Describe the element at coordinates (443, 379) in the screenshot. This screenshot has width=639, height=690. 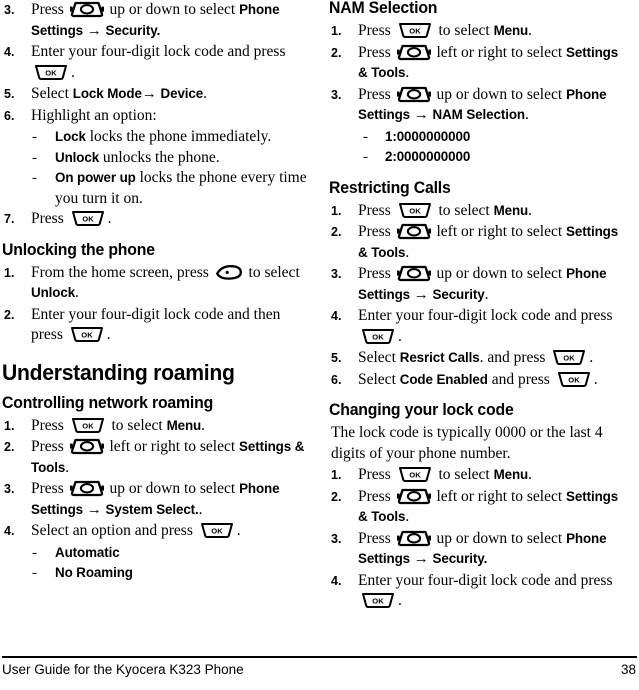
I see `emphasis-term: Code Enabled` at that location.